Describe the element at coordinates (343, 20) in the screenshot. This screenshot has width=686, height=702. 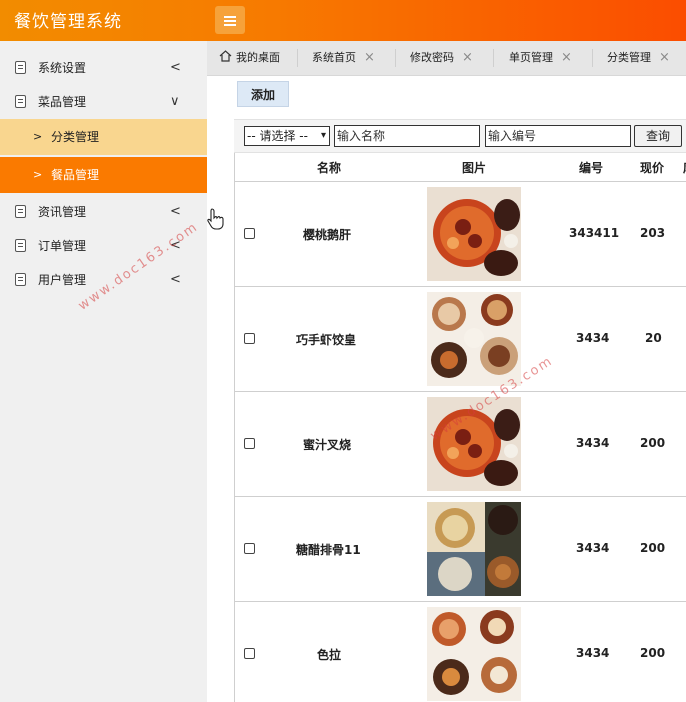
I see `top-header: 餐饮管理系统` at that location.